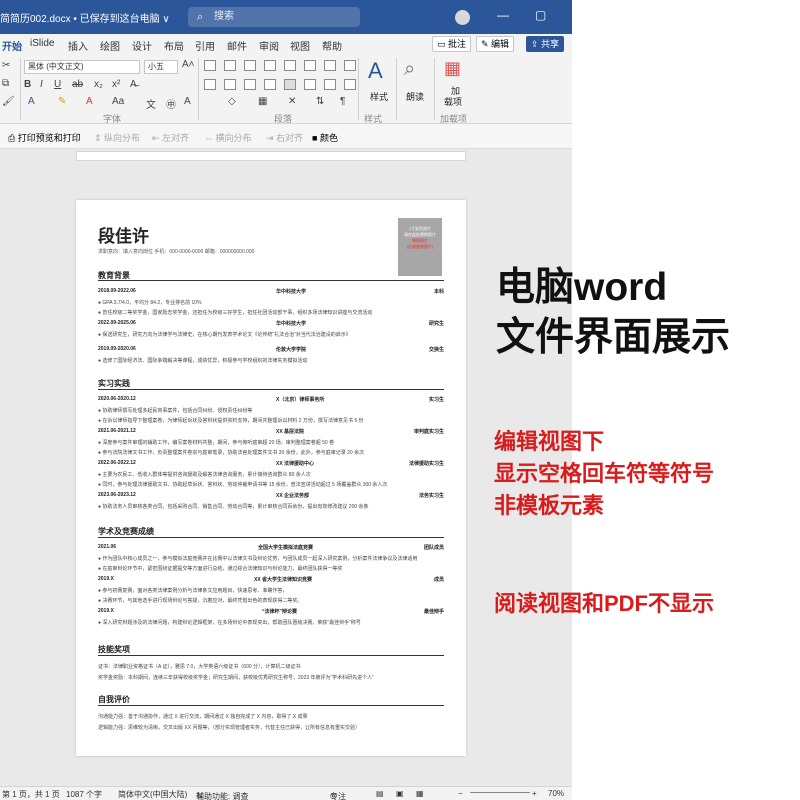  I want to click on addins-icon: ▦, so click(452, 68).